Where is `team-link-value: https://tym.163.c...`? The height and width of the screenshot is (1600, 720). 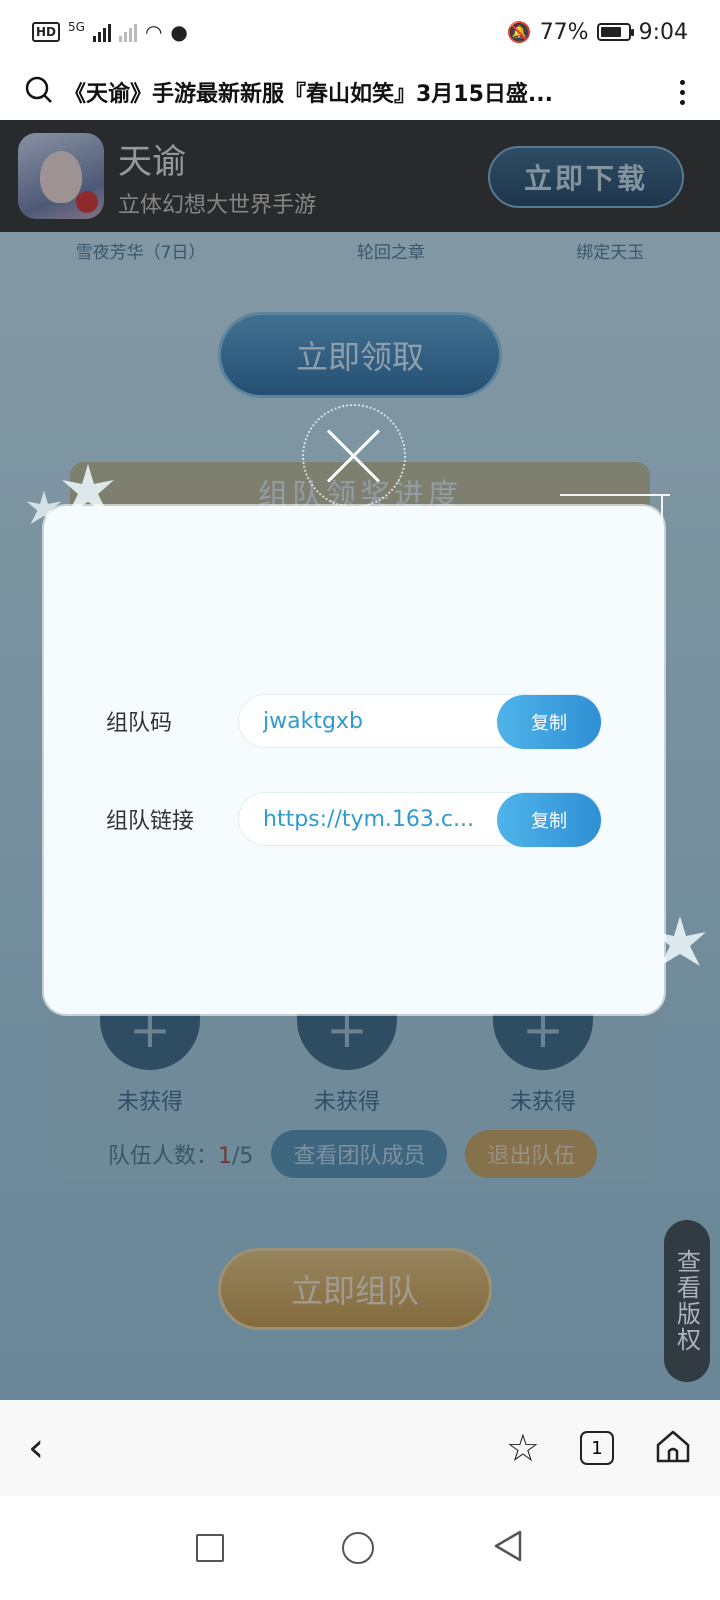 team-link-value: https://tym.163.c... is located at coordinates (372, 819).